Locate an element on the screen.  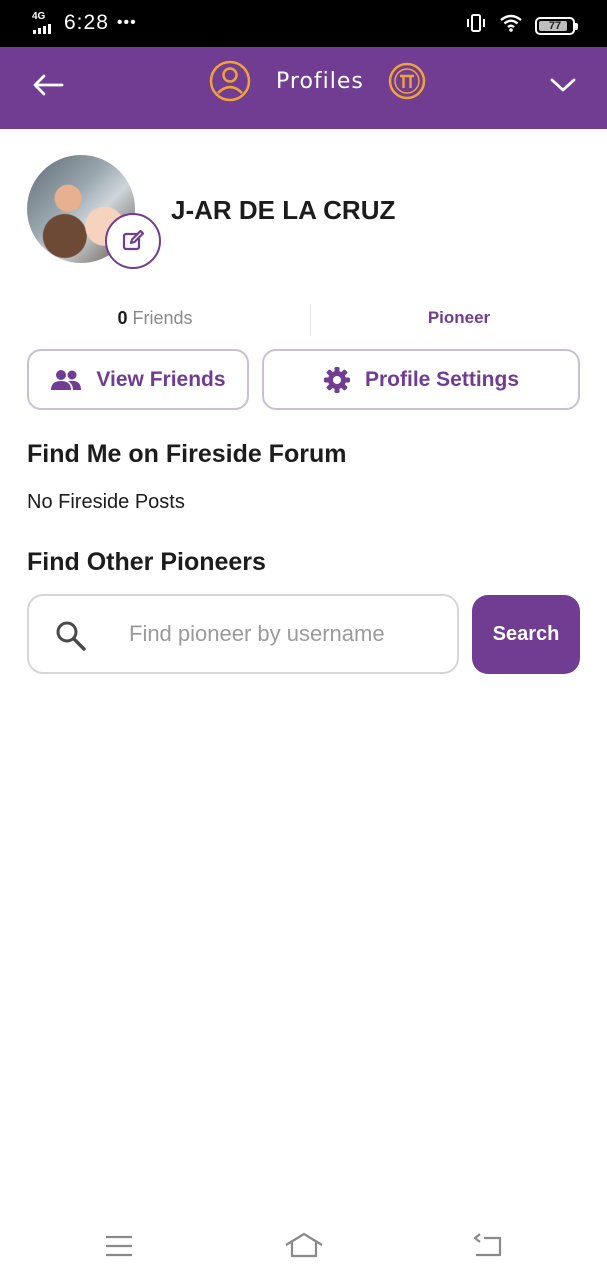
view-friends-label: View Friends is located at coordinates (161, 379).